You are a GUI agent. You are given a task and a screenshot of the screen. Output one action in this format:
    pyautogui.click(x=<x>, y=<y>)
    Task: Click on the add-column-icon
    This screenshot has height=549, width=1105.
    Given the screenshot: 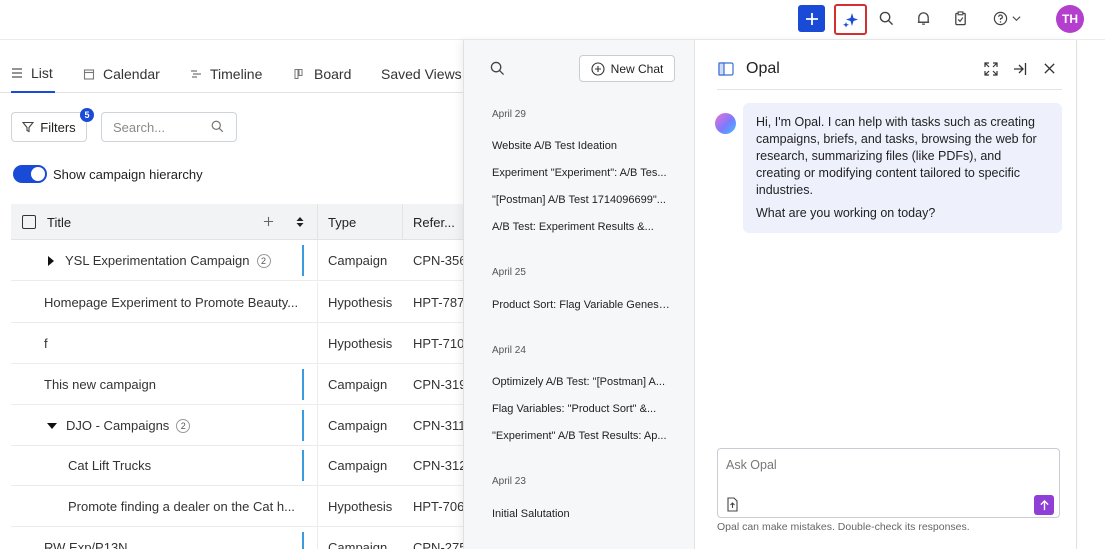 What is the action you would take?
    pyautogui.click(x=268, y=221)
    